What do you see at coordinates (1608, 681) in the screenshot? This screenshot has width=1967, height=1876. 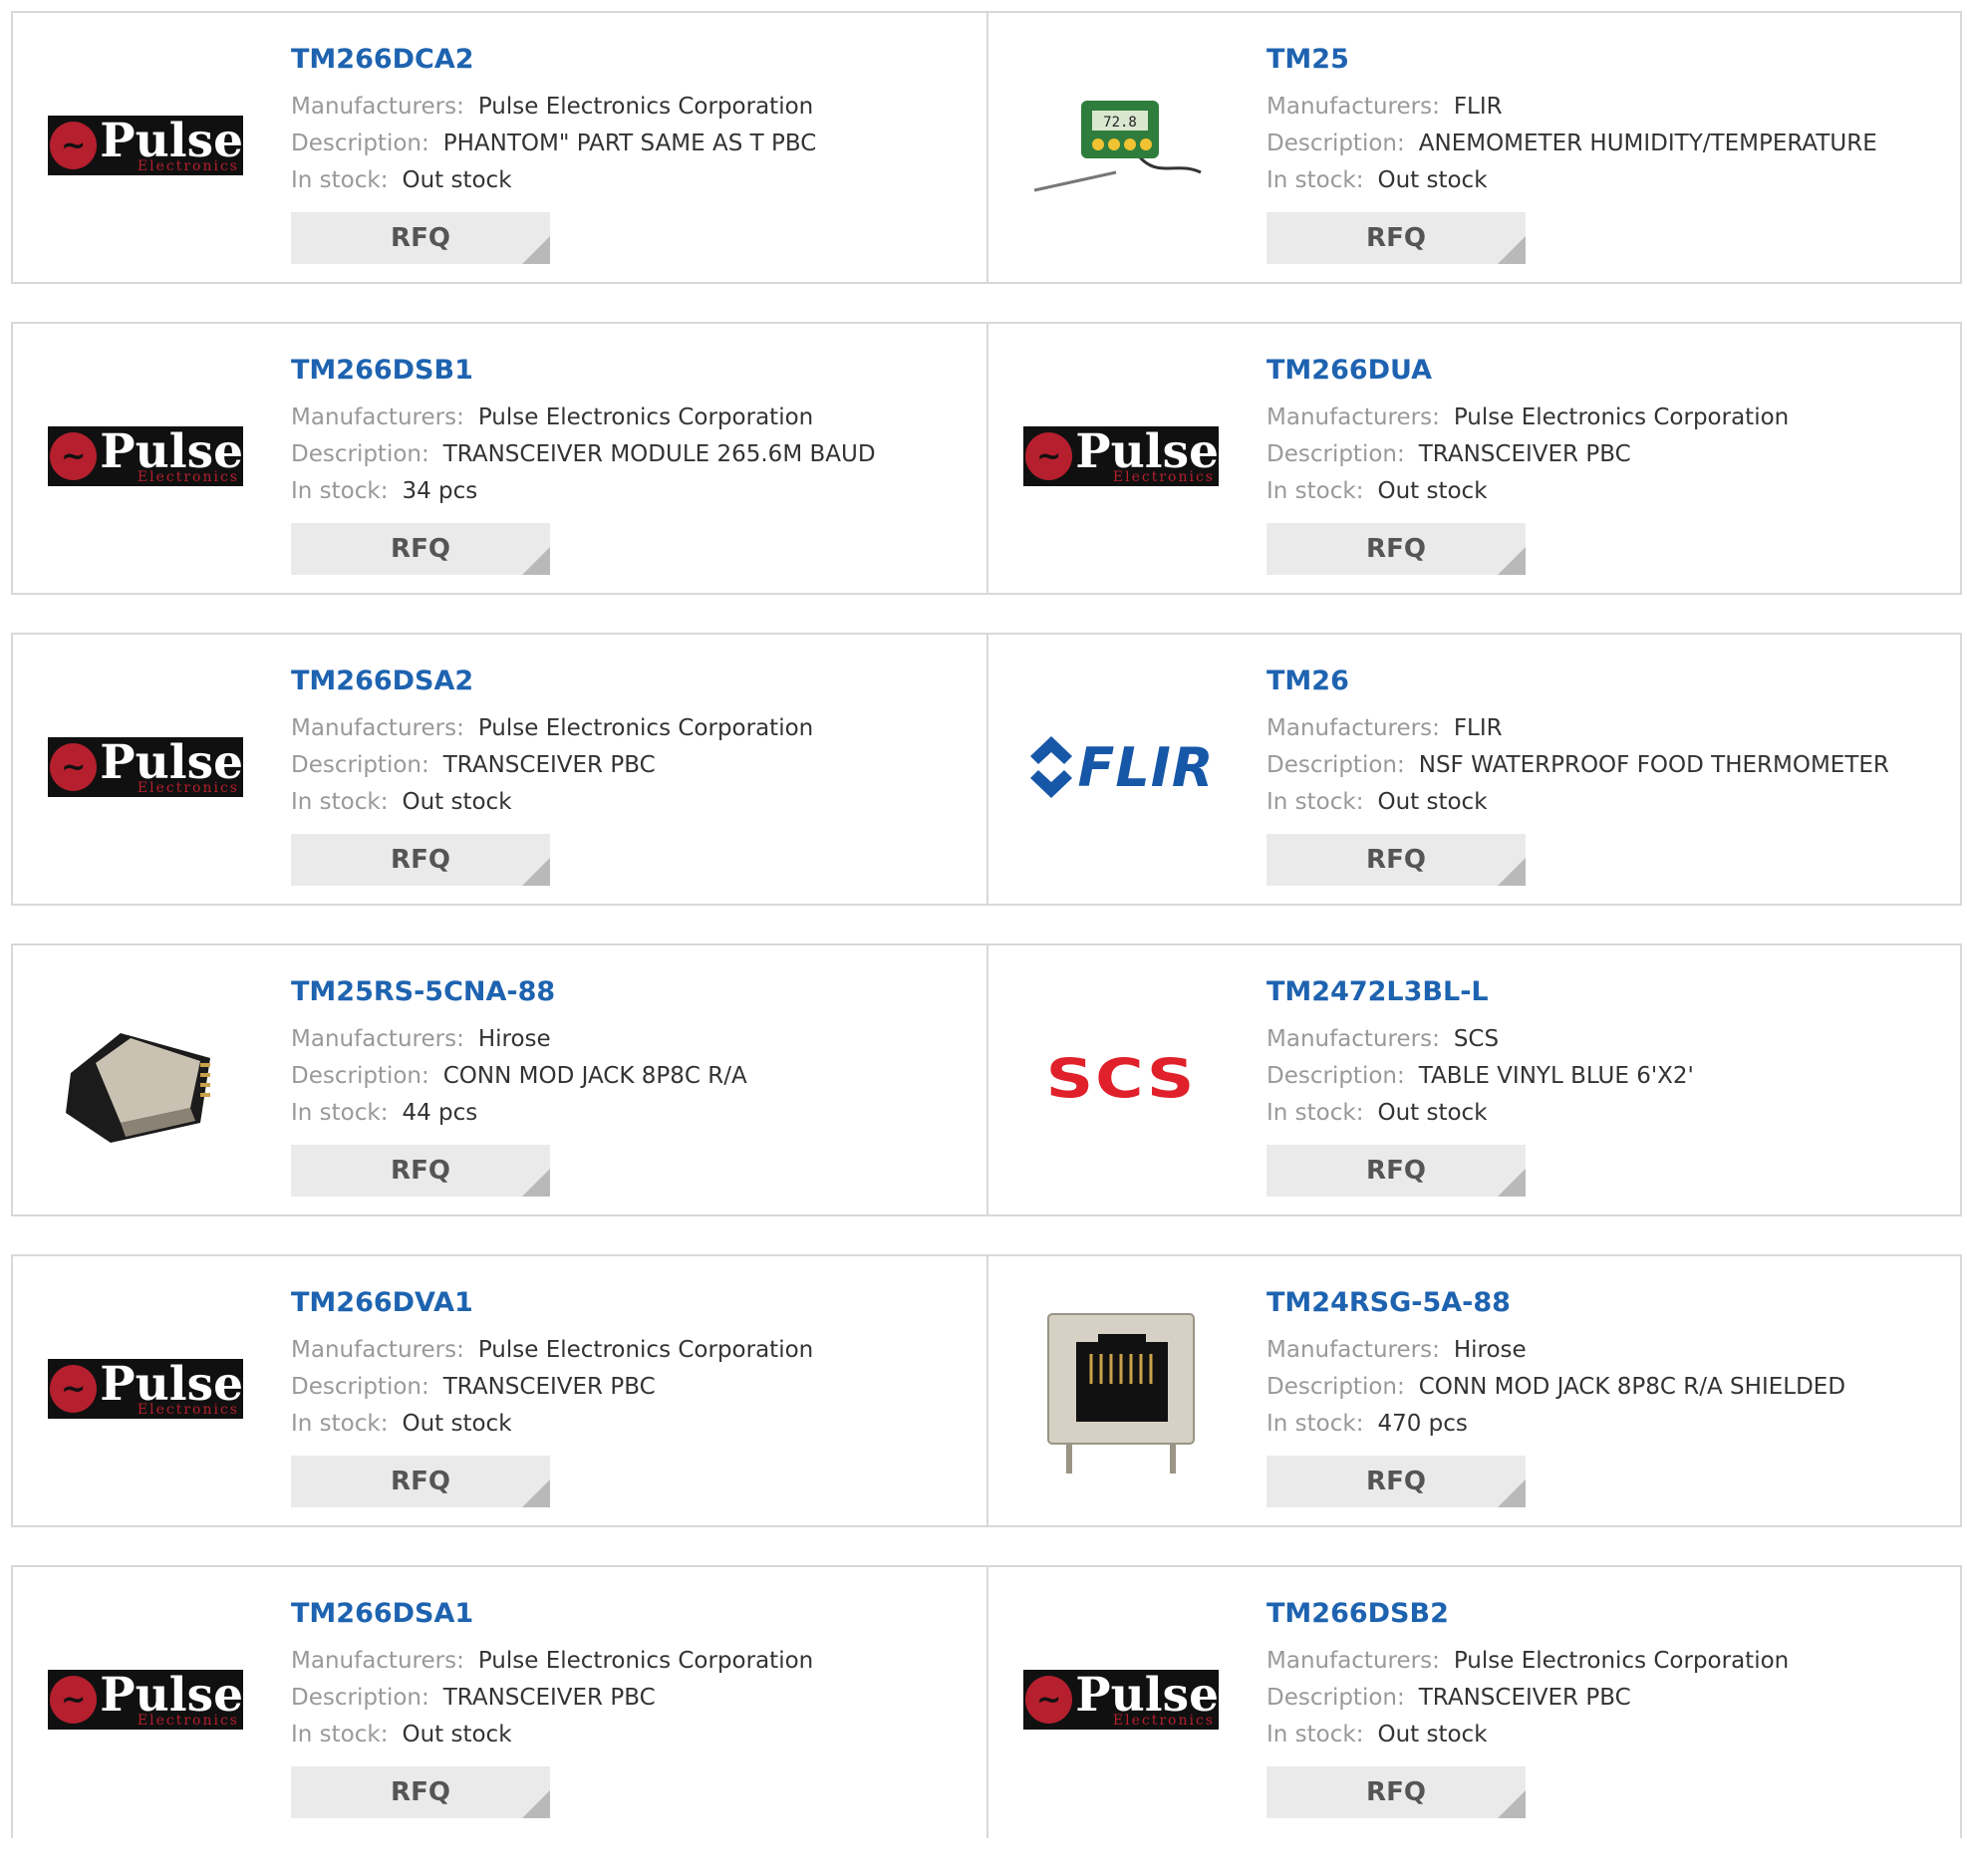 I see `part-number-link: TM26` at bounding box center [1608, 681].